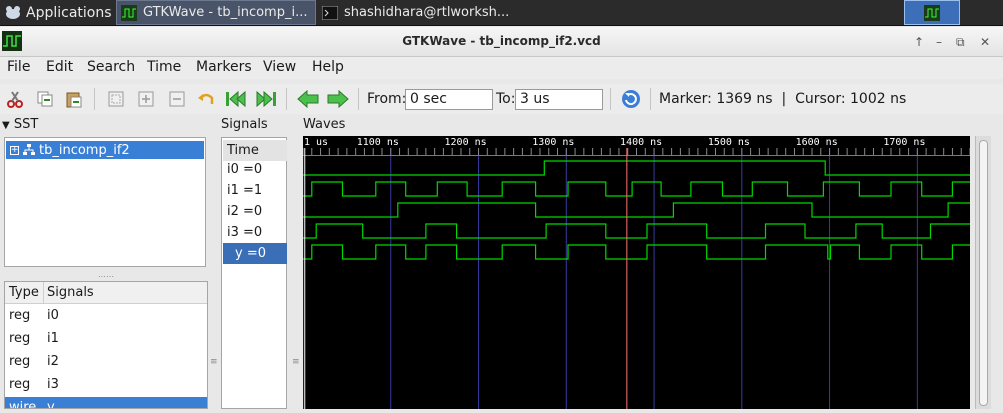 Image resolution: width=1003 pixels, height=413 pixels. I want to click on trace-i2, so click(636, 210).